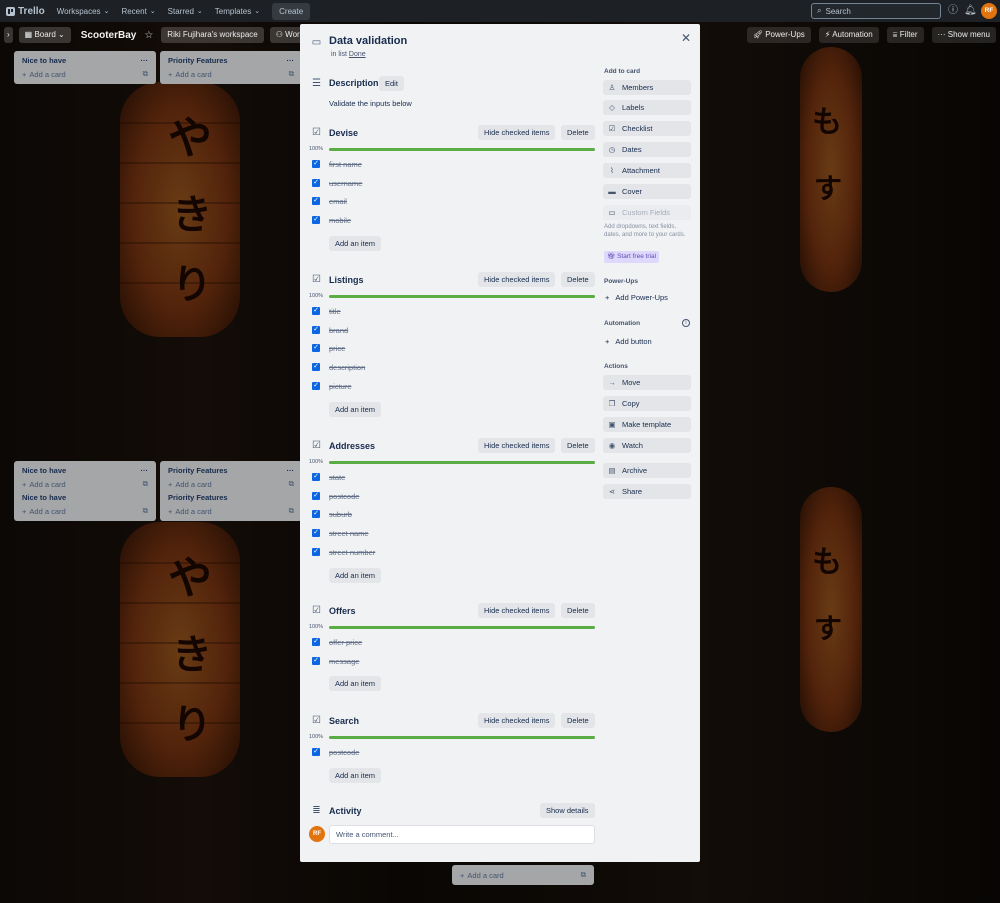 The width and height of the screenshot is (1000, 903). What do you see at coordinates (337, 348) in the screenshot?
I see `checklist-item: price` at bounding box center [337, 348].